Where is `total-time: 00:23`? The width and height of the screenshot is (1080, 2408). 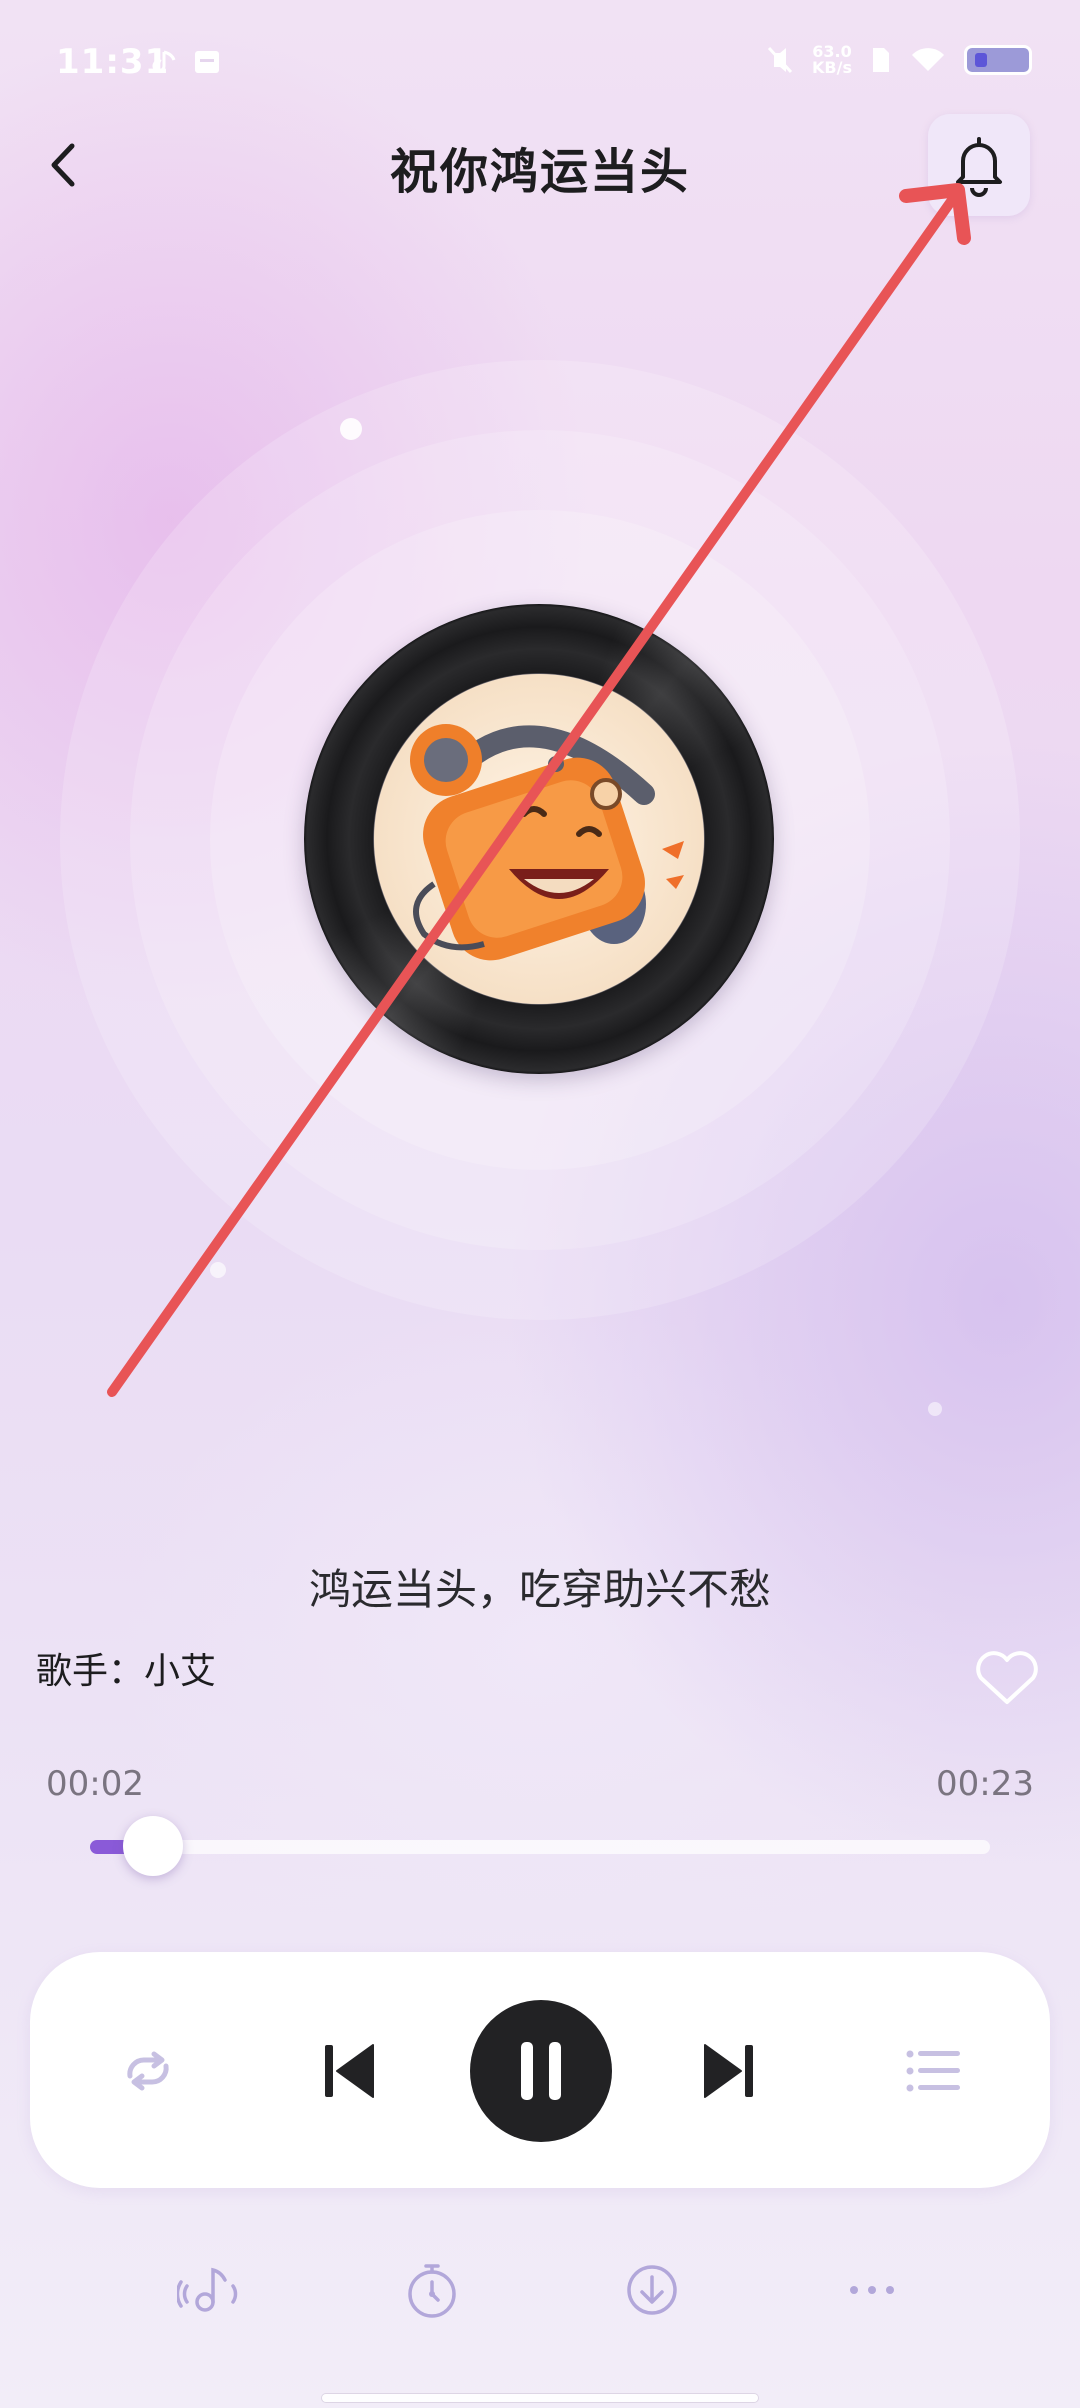 total-time: 00:23 is located at coordinates (985, 1784).